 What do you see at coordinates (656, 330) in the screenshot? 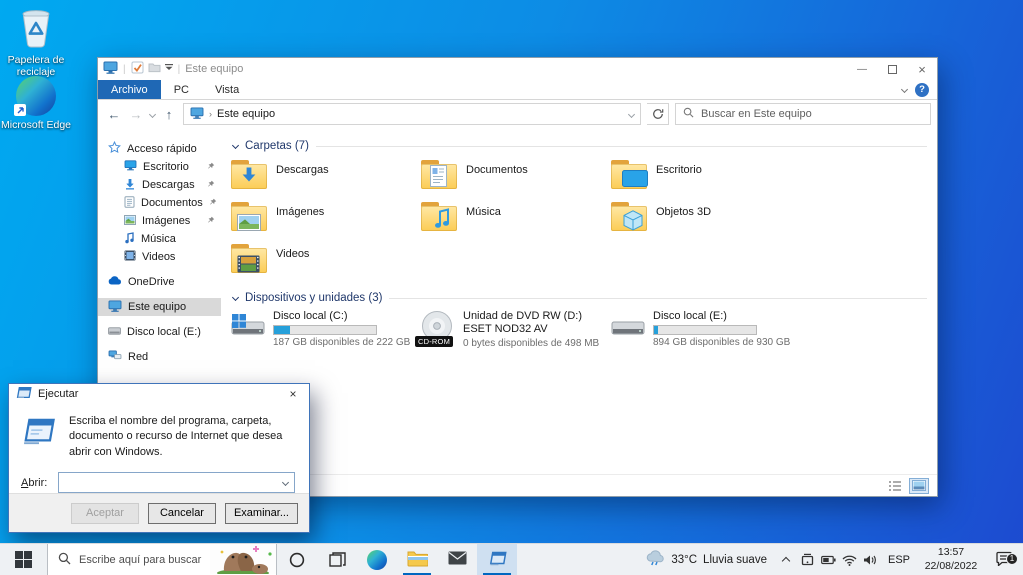
I see `disk-usage-fill` at bounding box center [656, 330].